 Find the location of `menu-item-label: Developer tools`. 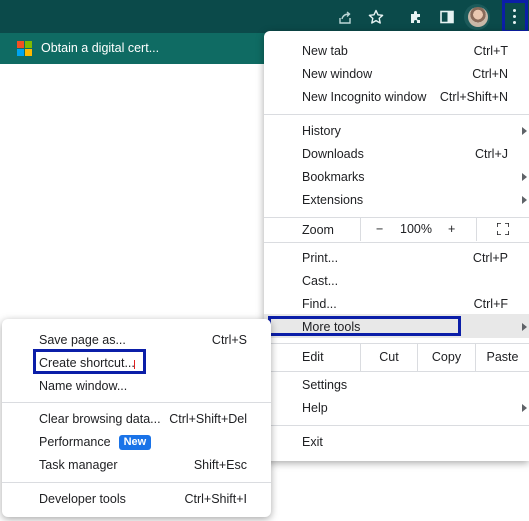

menu-item-label: Developer tools is located at coordinates (82, 499).